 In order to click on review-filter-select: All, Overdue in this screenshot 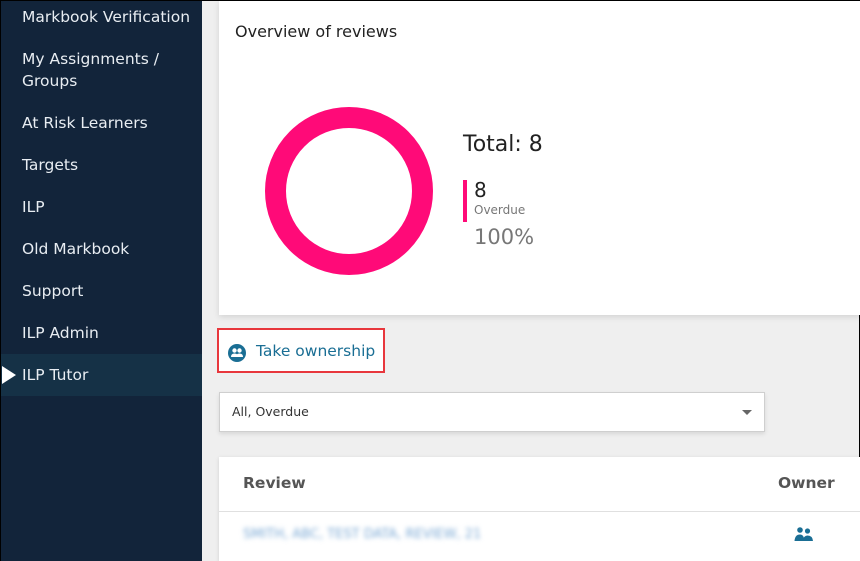, I will do `click(492, 412)`.